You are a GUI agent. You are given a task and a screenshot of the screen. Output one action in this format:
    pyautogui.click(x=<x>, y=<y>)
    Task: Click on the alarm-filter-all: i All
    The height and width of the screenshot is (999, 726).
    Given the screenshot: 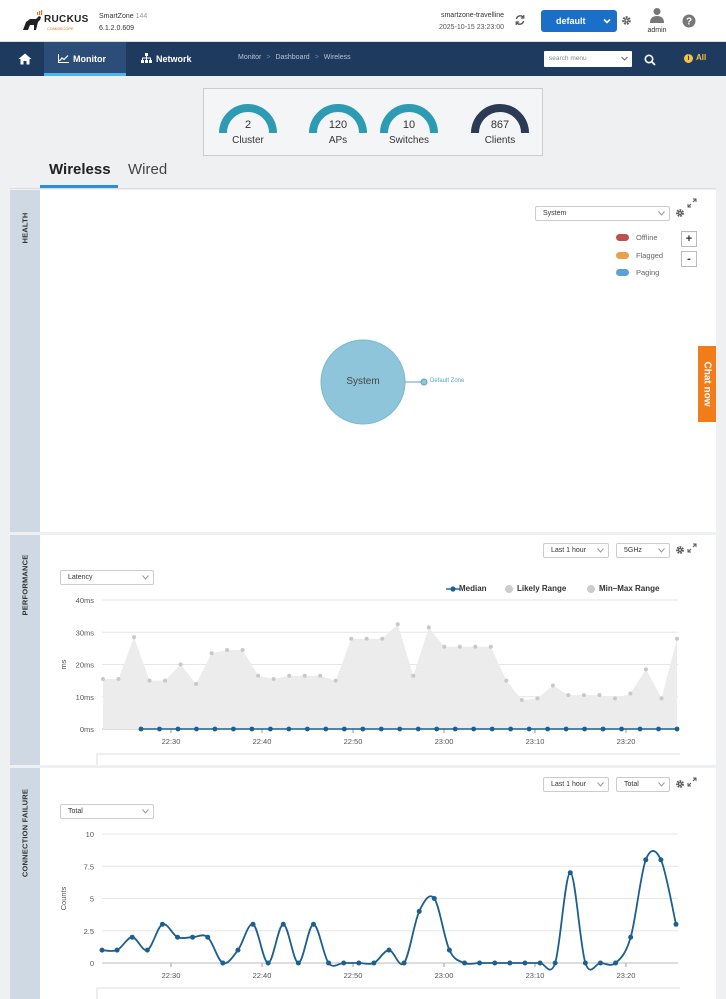 What is the action you would take?
    pyautogui.click(x=695, y=58)
    